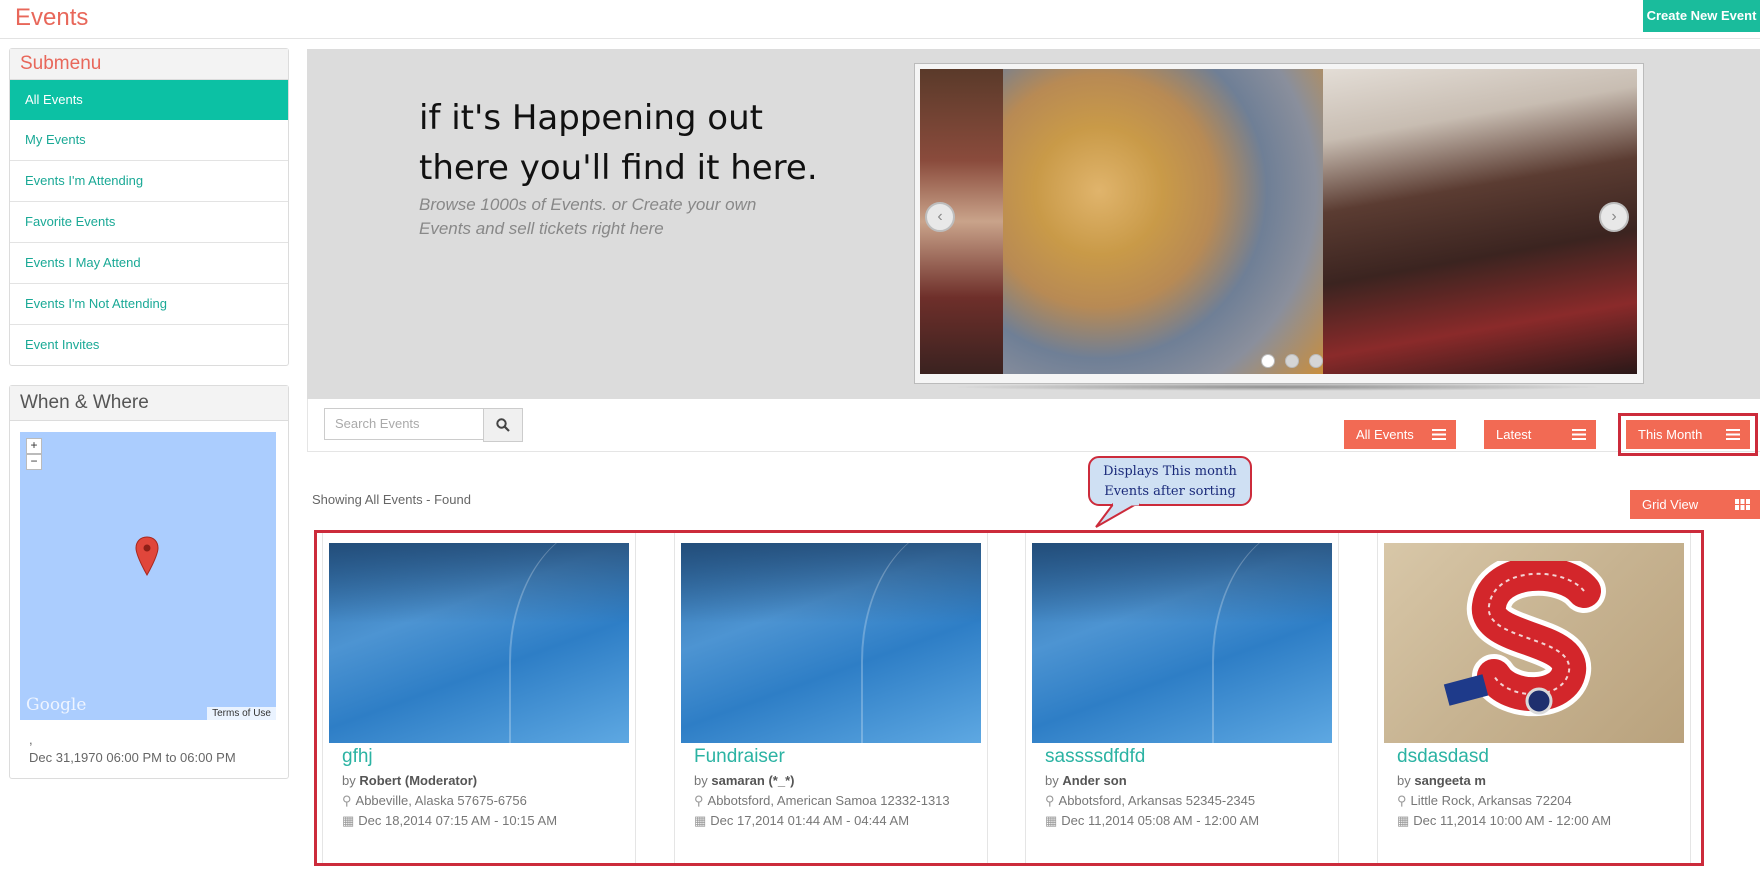 This screenshot has width=1760, height=885. I want to click on sort-all-events-button: All Events, so click(1400, 434).